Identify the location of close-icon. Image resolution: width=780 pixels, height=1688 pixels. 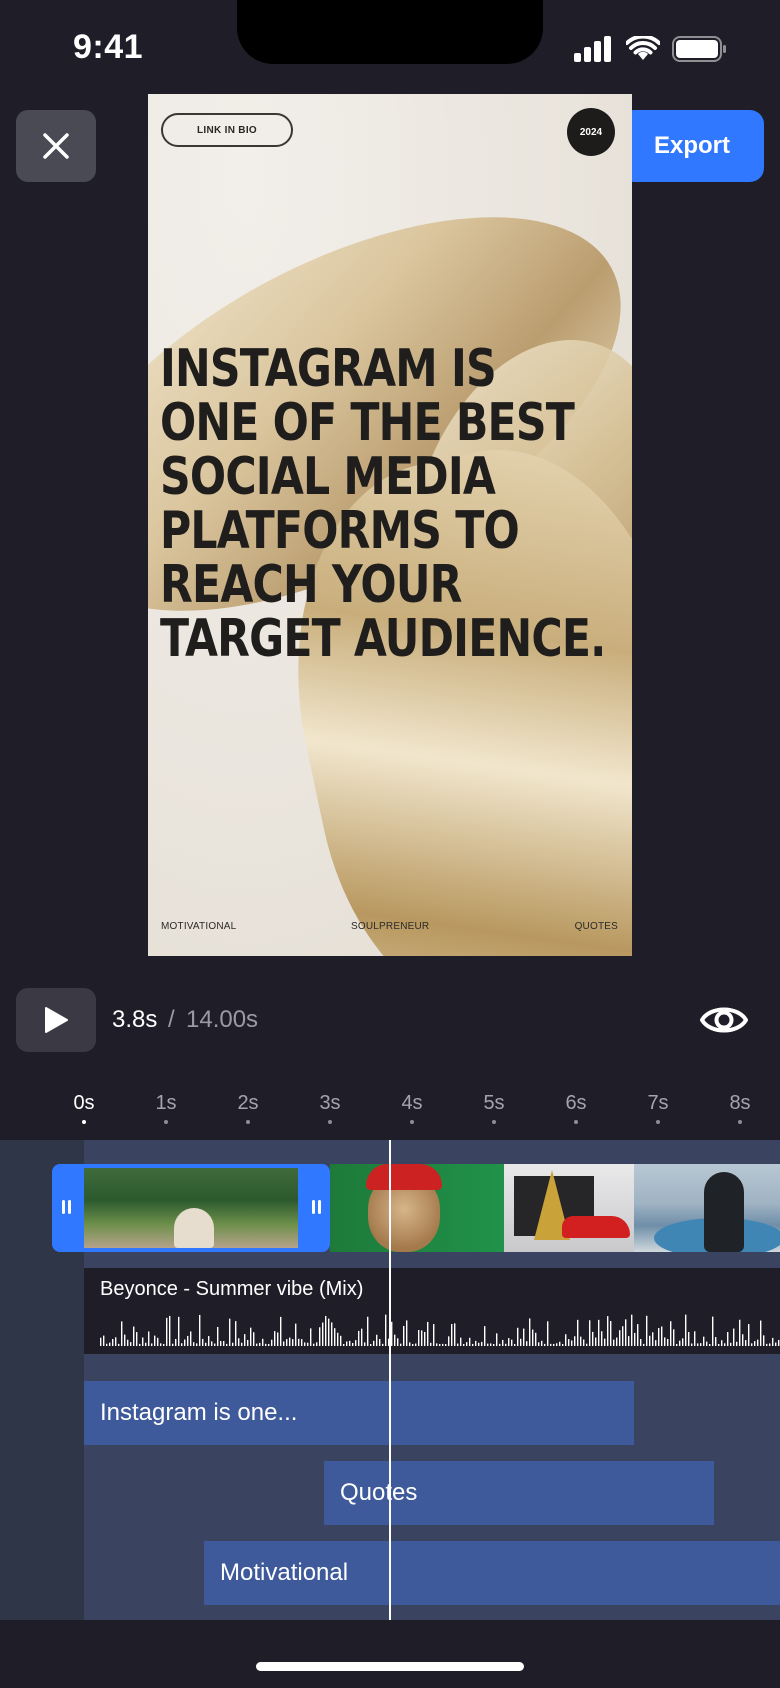
(56, 146).